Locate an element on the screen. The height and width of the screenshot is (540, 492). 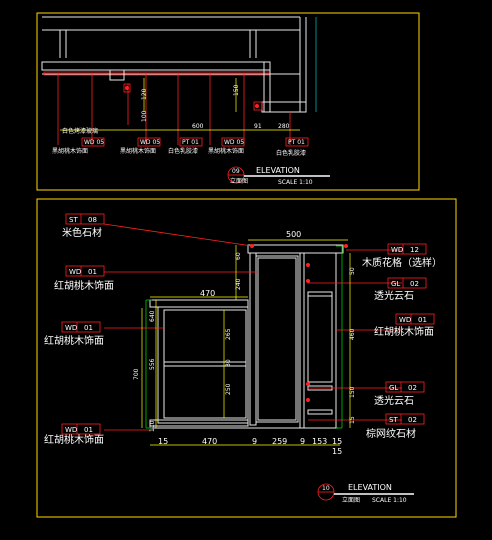
callout-gl02-a-code: GL is located at coordinates (395, 284).